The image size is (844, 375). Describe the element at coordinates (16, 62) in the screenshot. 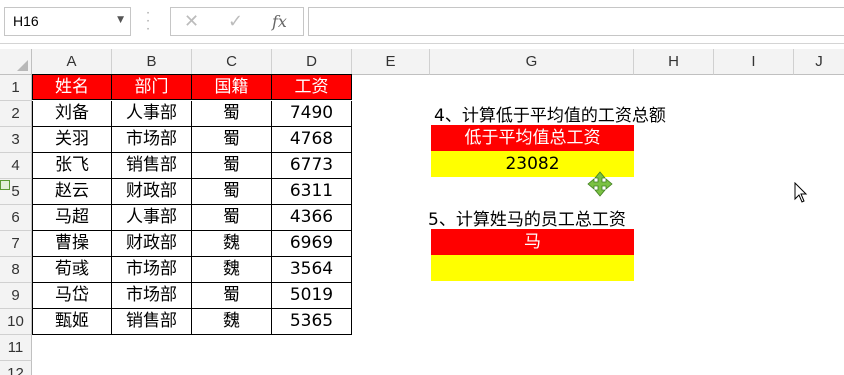

I see `select-all-corner` at that location.